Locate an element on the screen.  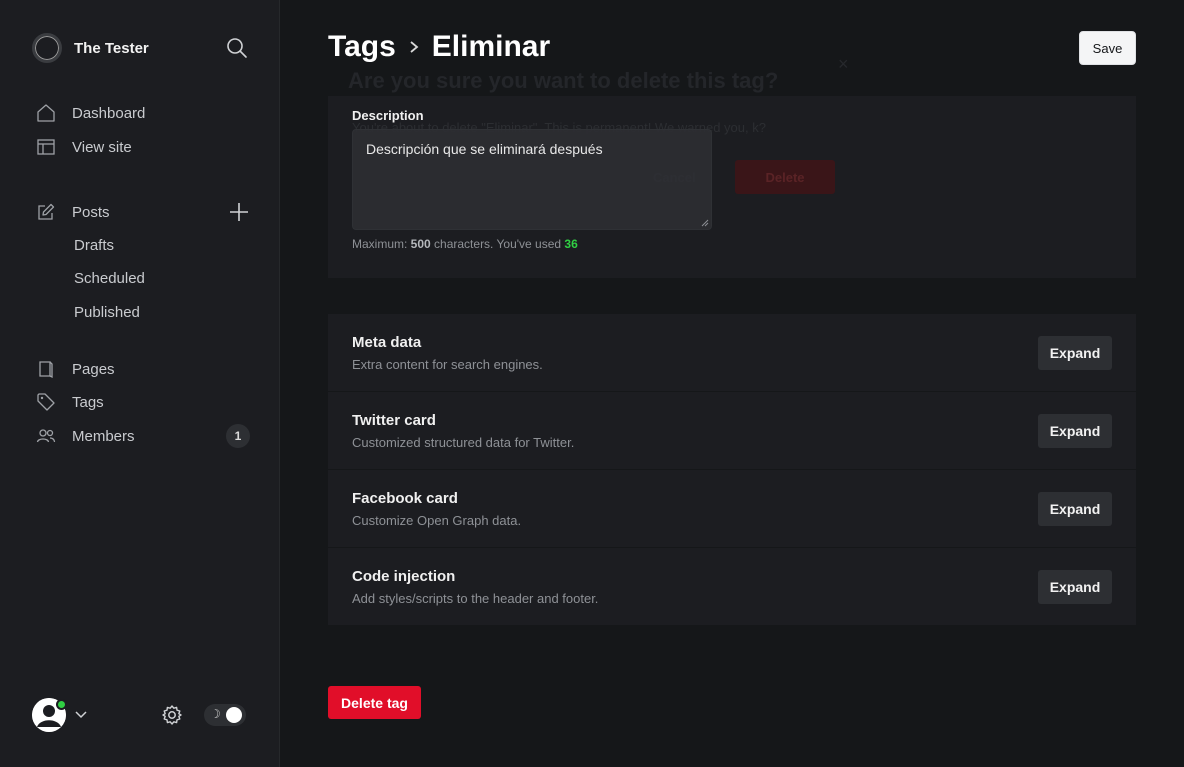
hint-max: 500 is located at coordinates (420, 244).